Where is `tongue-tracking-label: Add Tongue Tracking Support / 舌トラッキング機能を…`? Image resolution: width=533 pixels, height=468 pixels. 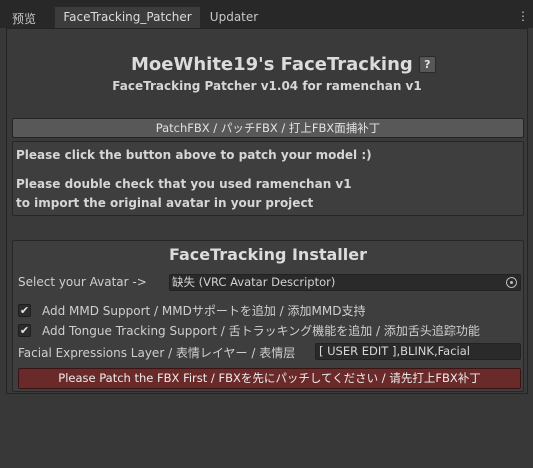 tongue-tracking-label: Add Tongue Tracking Support / 舌トラッキング機能を… is located at coordinates (261, 330).